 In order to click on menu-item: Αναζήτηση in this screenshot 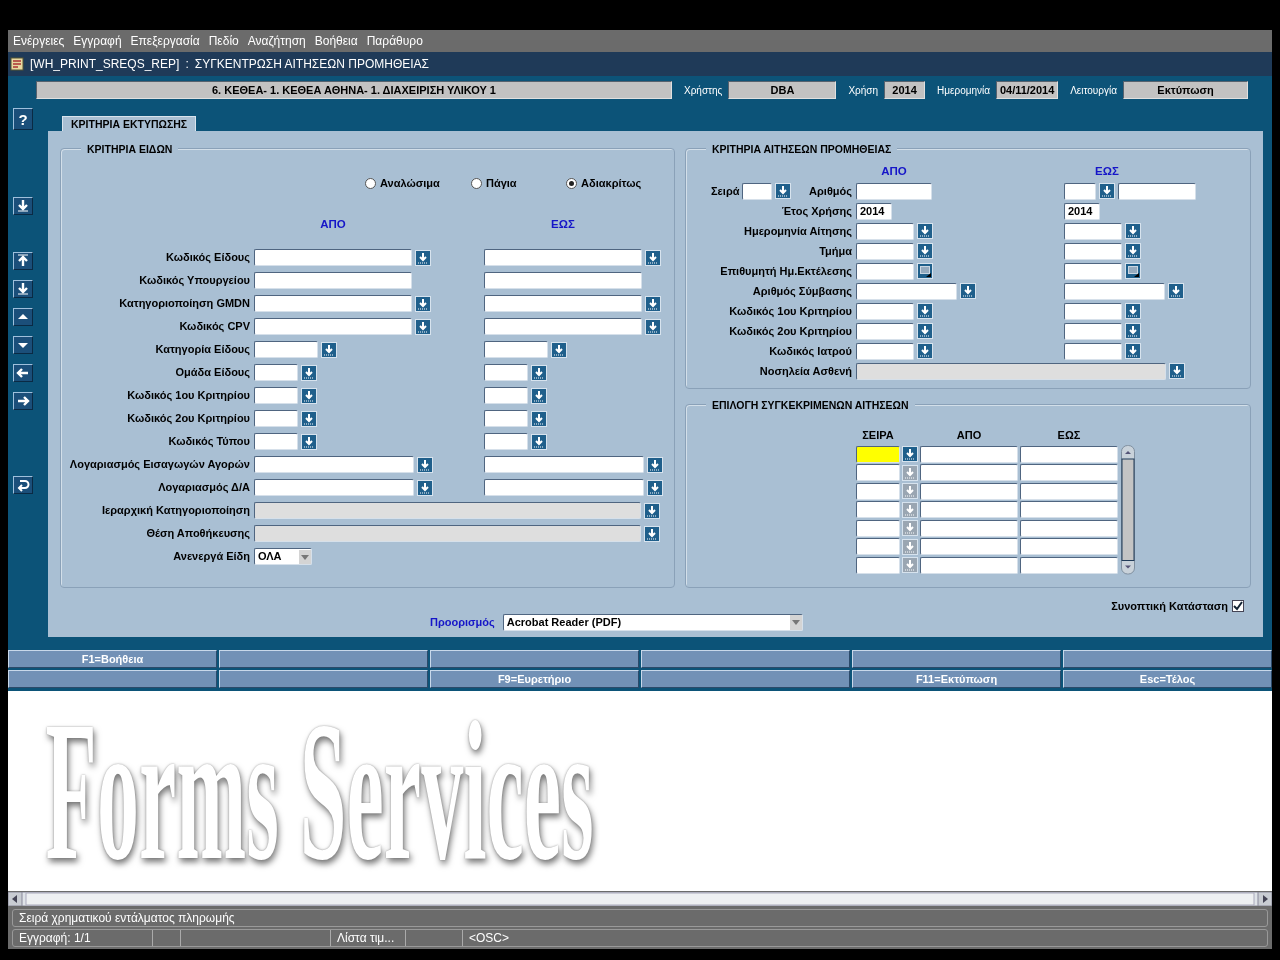, I will do `click(276, 41)`.